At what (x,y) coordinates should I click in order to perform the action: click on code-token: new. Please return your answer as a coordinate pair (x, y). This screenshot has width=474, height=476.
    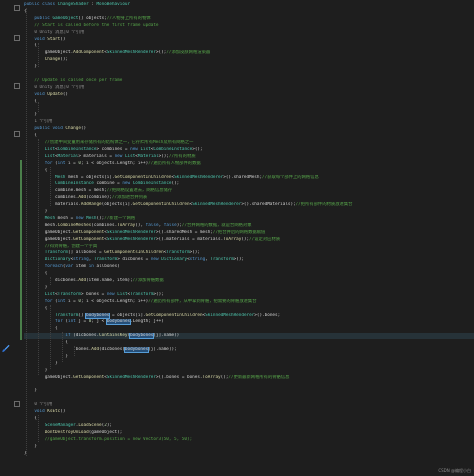
    Looking at the image, I should click on (127, 184).